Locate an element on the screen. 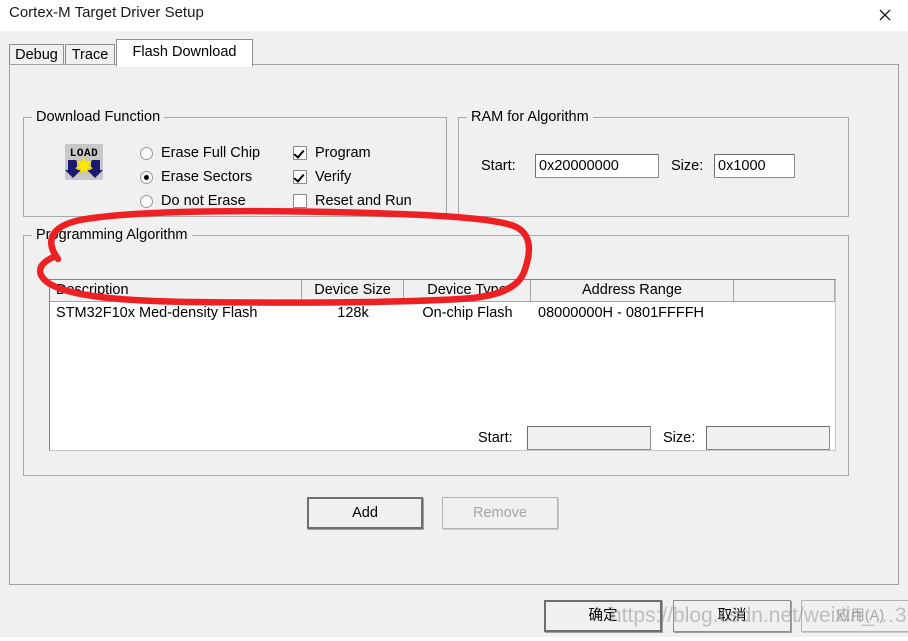 The image size is (908, 641). algorithm-start-input is located at coordinates (589, 438).